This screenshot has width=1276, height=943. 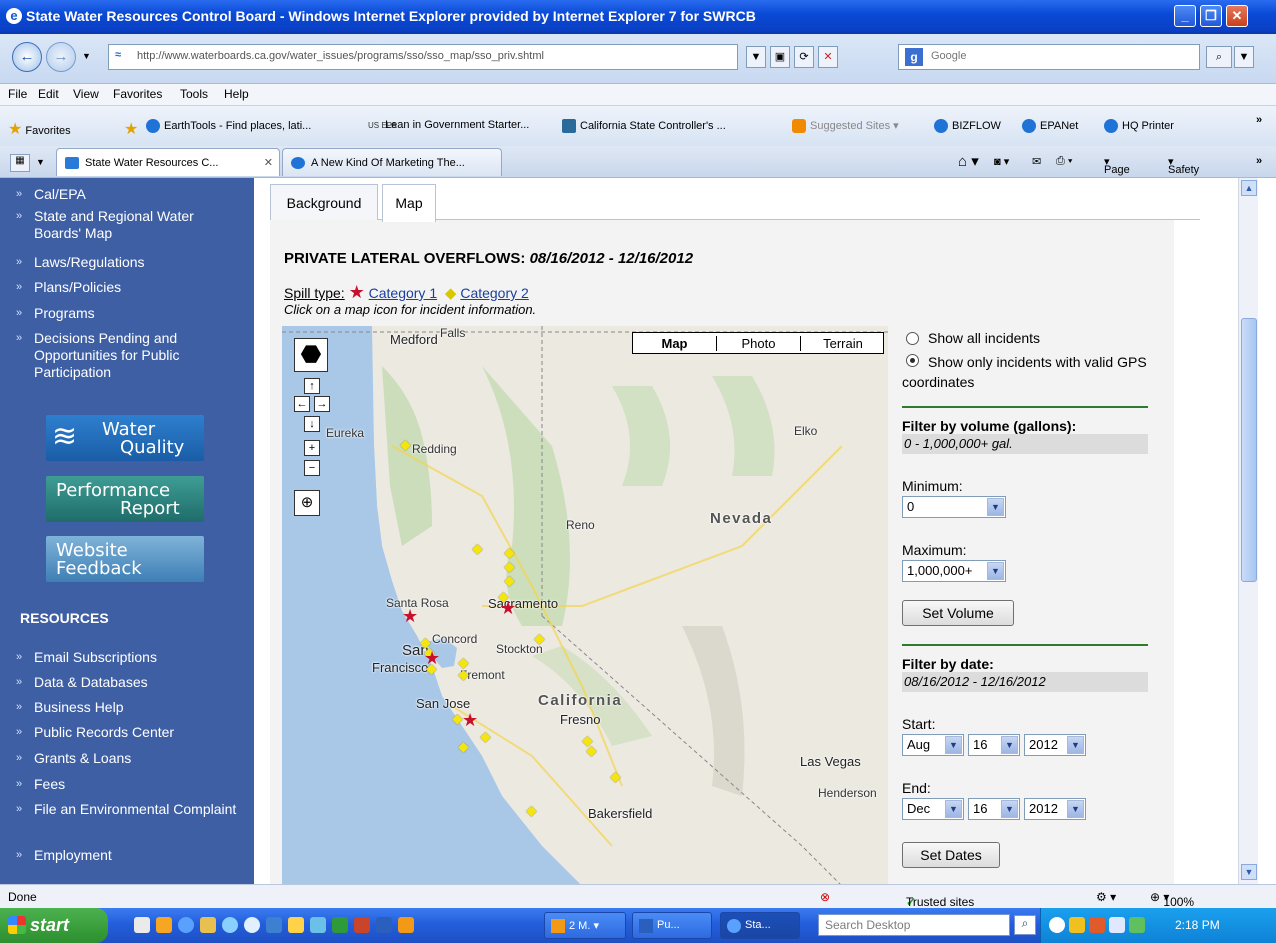 What do you see at coordinates (130, 313) in the screenshot?
I see `nav-item-programs: » Programs` at bounding box center [130, 313].